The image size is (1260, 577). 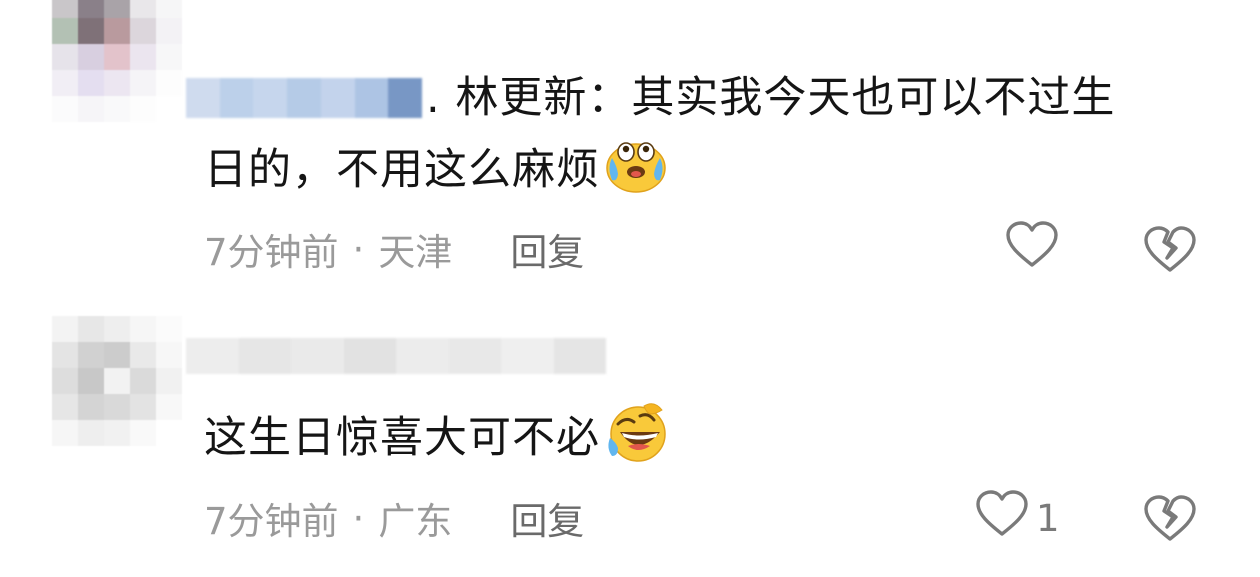 I want to click on like-count: 1, so click(x=1048, y=518).